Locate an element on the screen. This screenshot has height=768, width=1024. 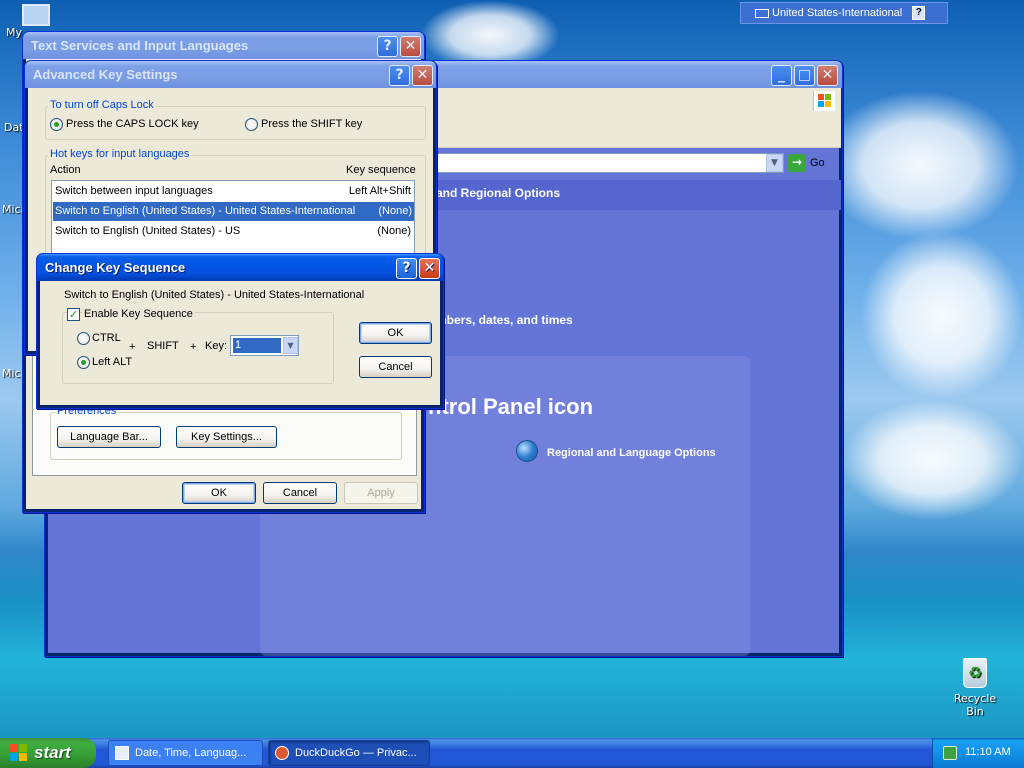
caps-lock-radio-label: Press the CAPS LOCK key is located at coordinates (132, 124).